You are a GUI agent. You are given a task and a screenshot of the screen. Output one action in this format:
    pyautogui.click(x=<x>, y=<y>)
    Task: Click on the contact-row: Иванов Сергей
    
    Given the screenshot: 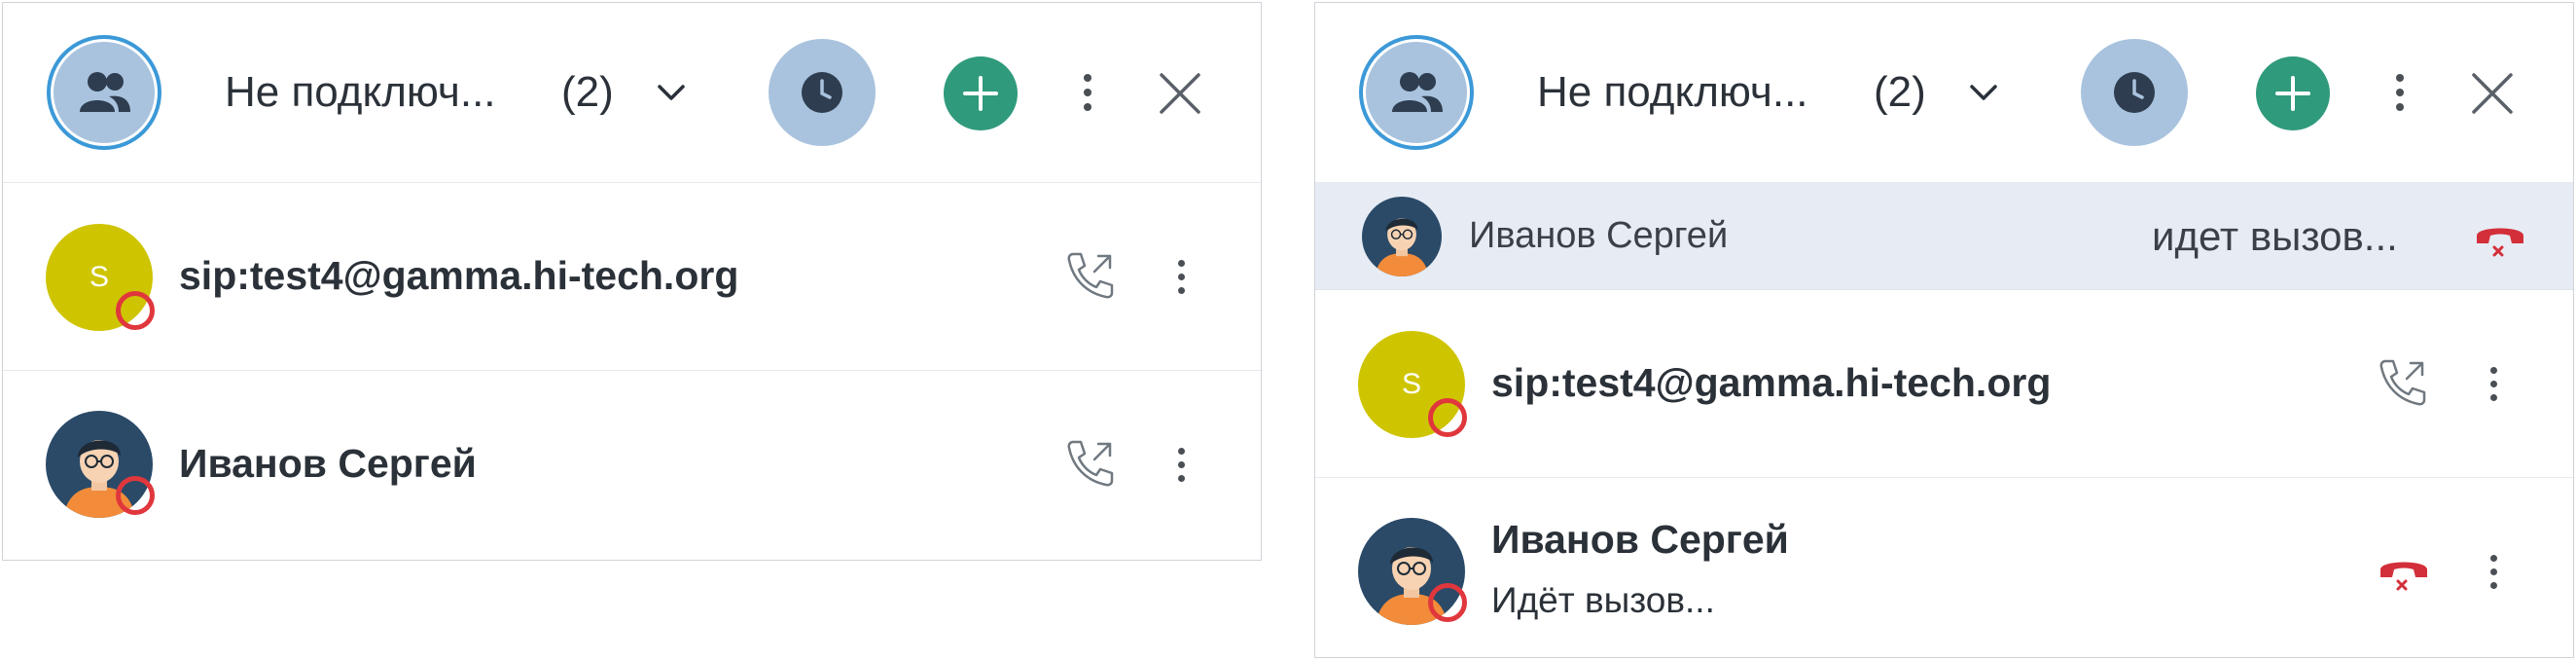 What is the action you would take?
    pyautogui.click(x=632, y=465)
    